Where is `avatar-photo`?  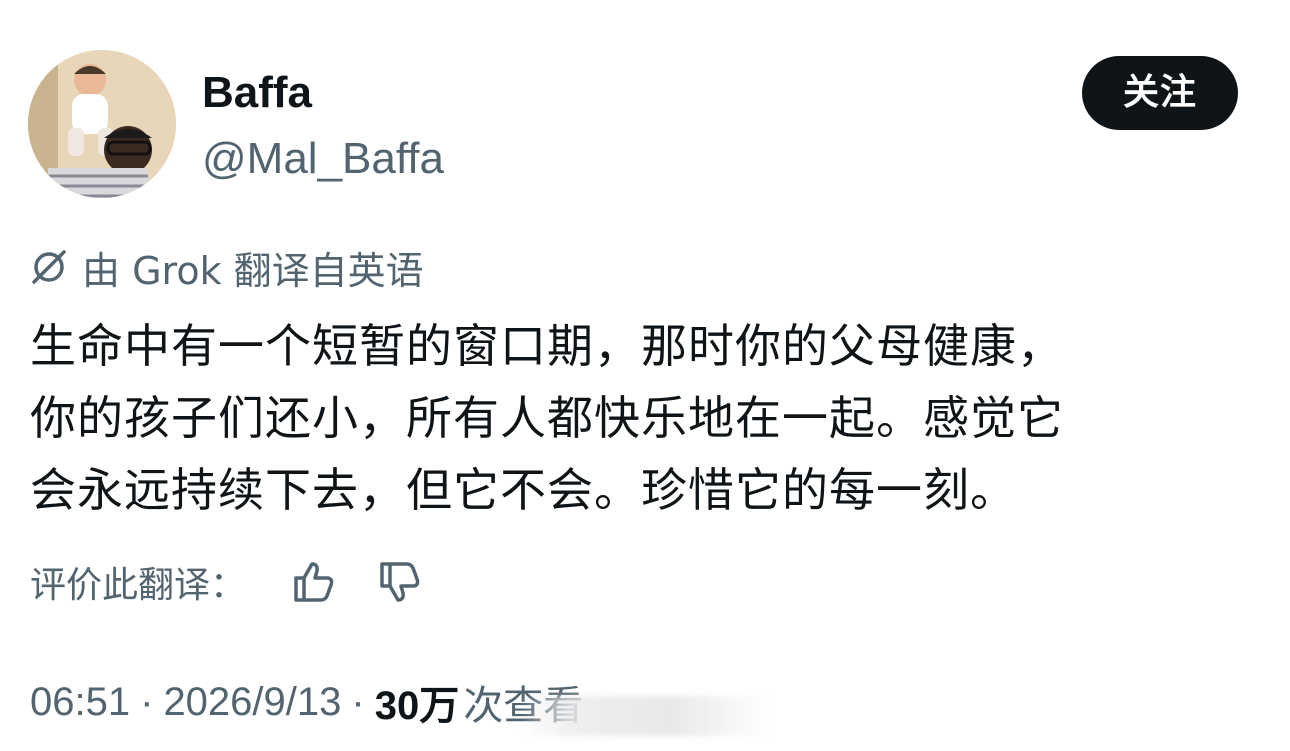
avatar-photo is located at coordinates (102, 124).